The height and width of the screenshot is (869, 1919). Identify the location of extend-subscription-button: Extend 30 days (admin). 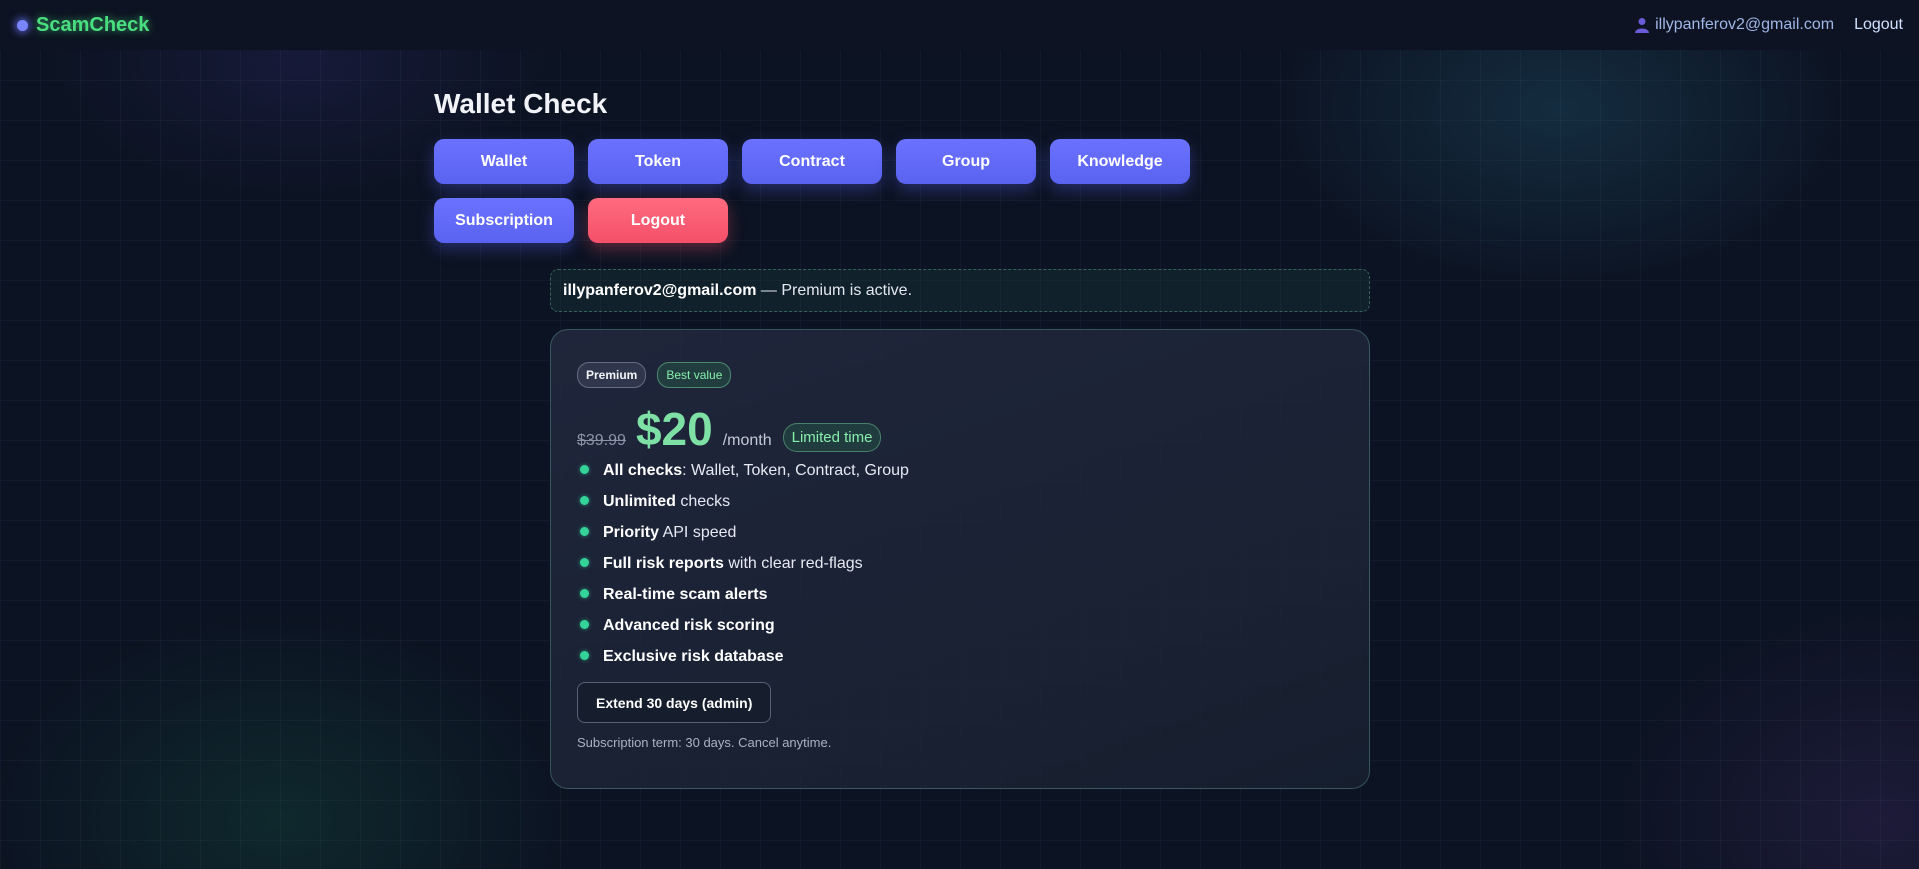
(674, 702).